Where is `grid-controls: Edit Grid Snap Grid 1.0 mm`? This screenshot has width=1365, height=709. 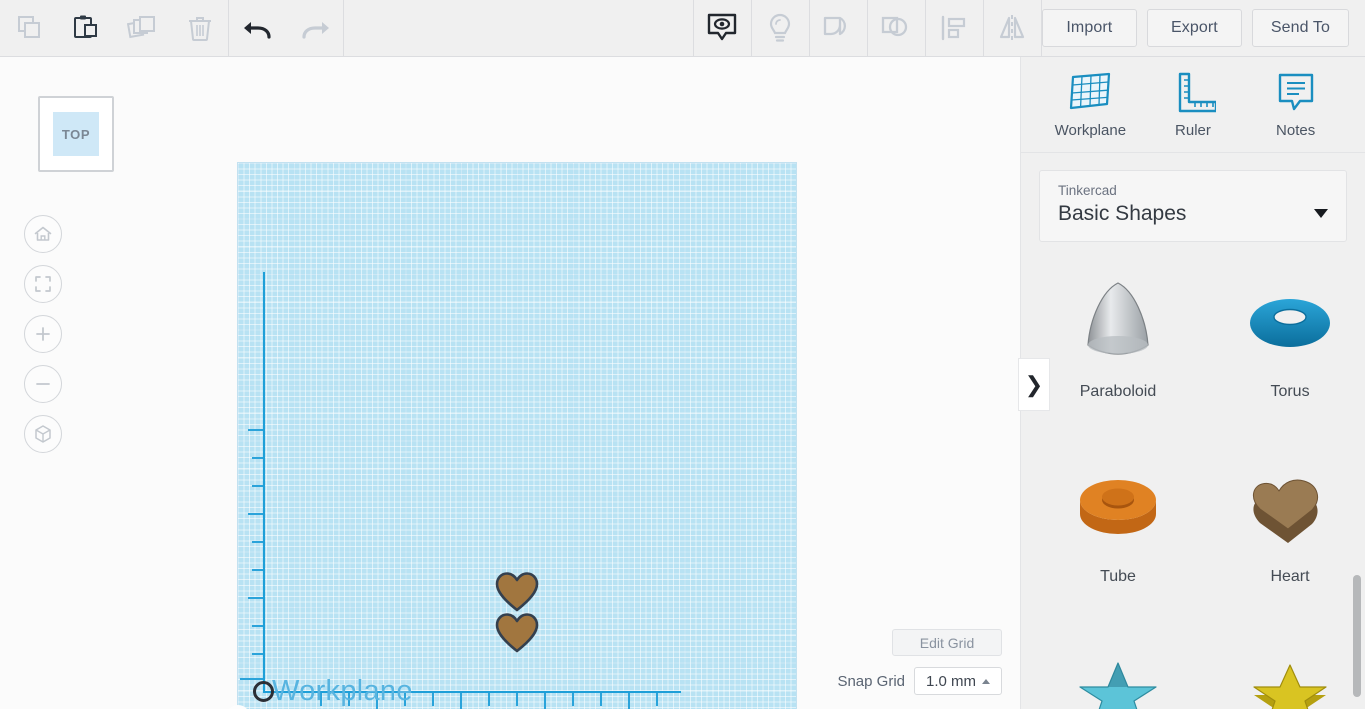 grid-controls: Edit Grid Snap Grid 1.0 mm is located at coordinates (919, 662).